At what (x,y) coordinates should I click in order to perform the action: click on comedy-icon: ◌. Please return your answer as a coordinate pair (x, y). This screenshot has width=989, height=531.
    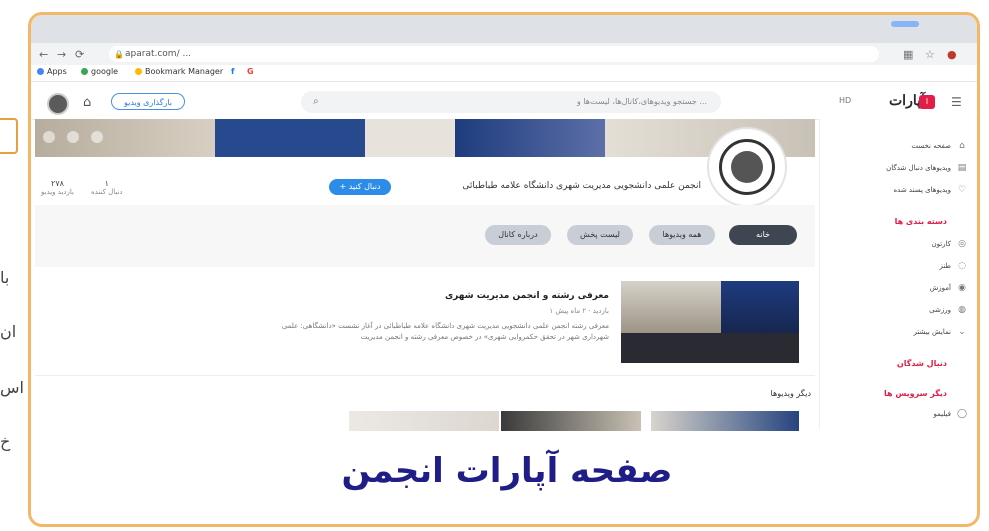
    Looking at the image, I should click on (962, 266).